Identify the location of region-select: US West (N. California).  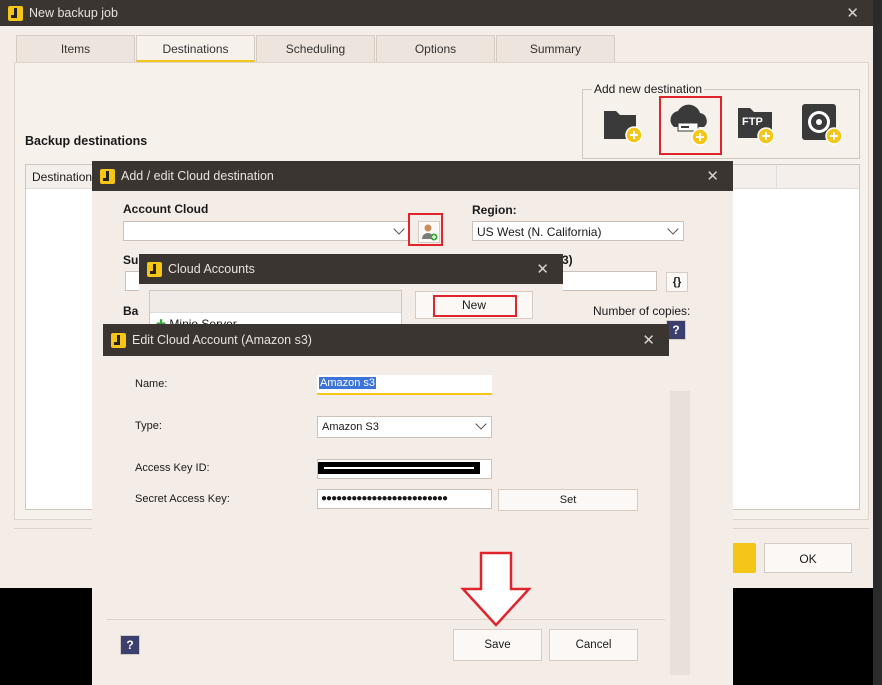
(578, 231).